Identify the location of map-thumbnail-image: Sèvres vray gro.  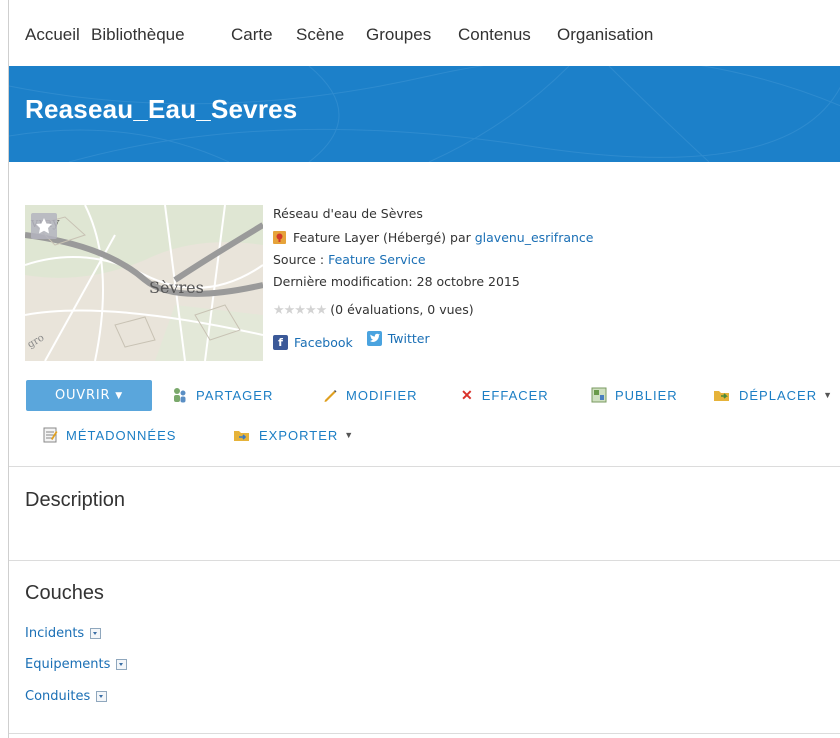
(144, 283).